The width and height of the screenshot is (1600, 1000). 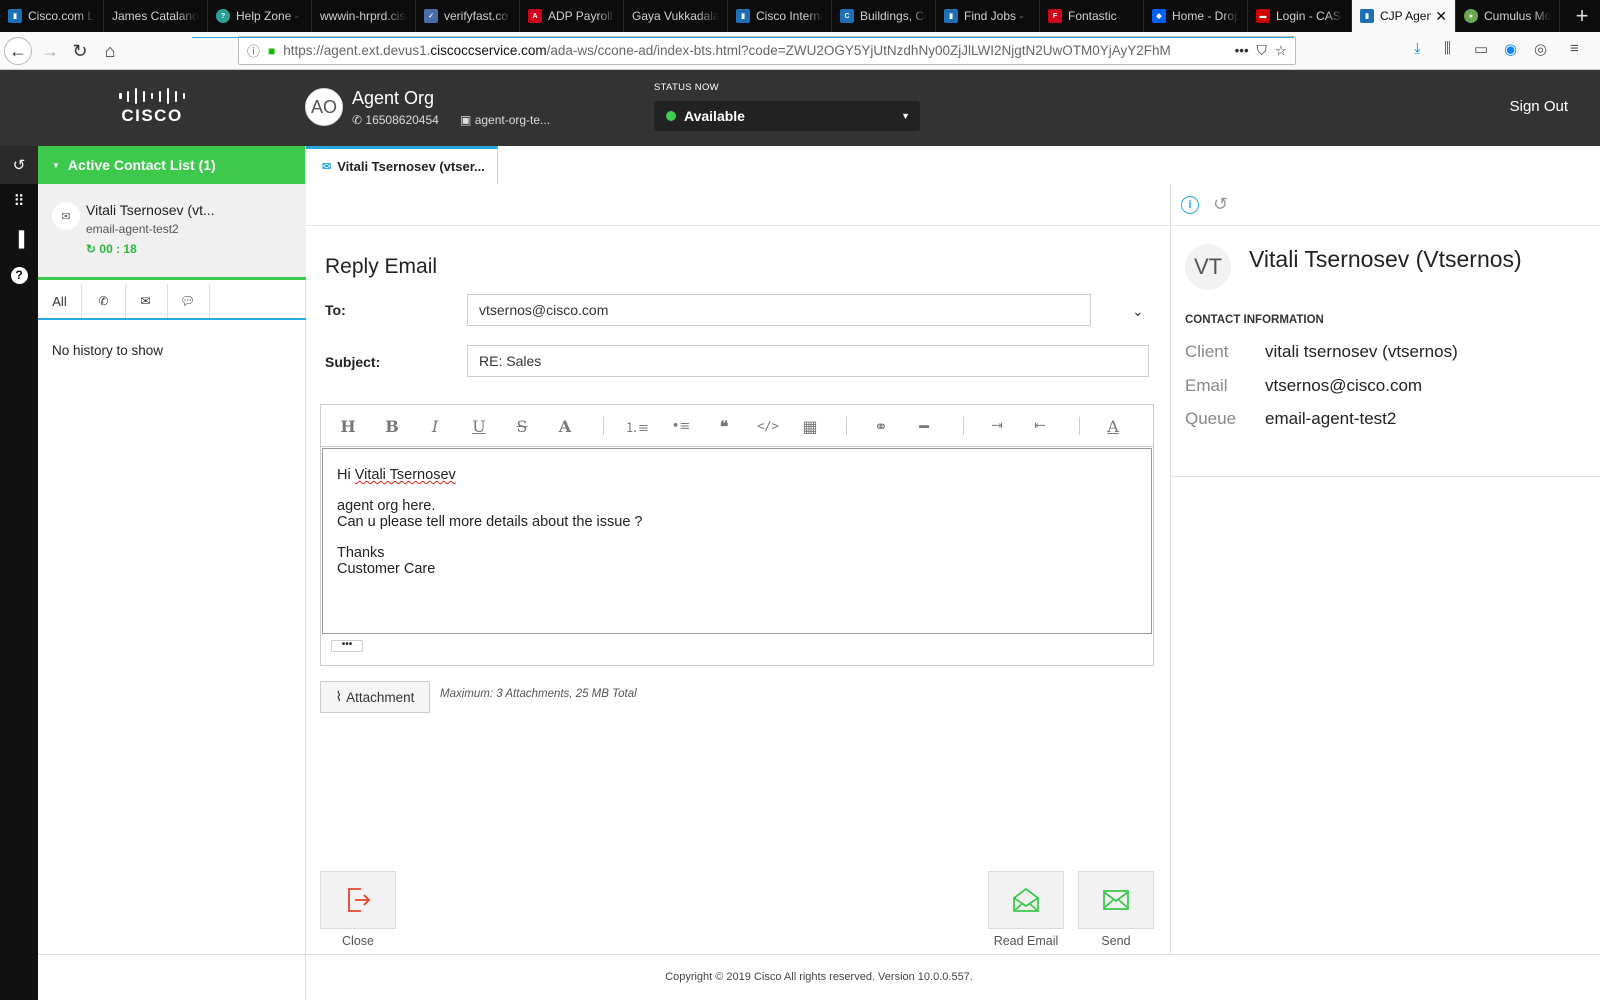 What do you see at coordinates (19, 201) in the screenshot?
I see `dialpad-icon: ⠿` at bounding box center [19, 201].